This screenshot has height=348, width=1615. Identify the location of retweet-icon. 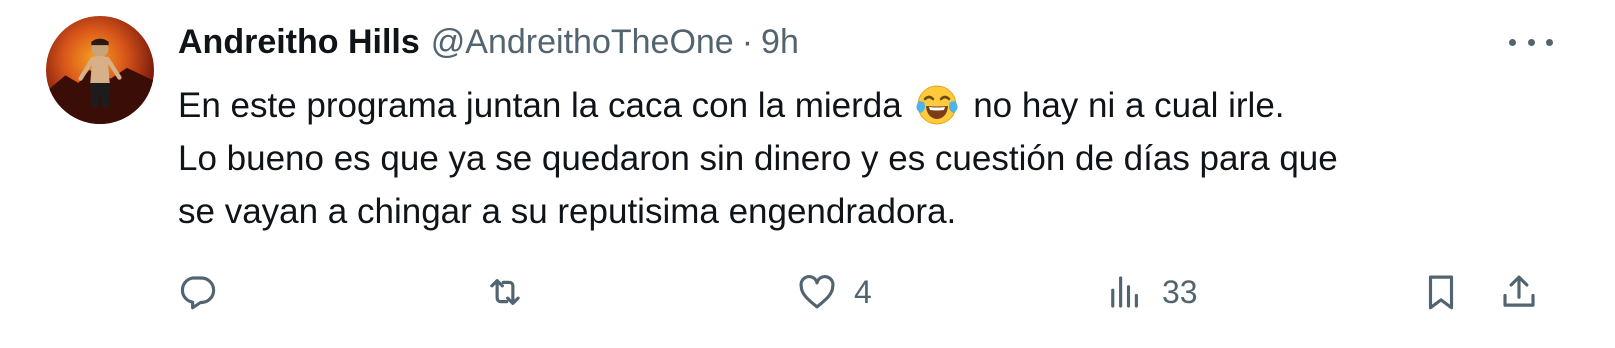
(505, 292).